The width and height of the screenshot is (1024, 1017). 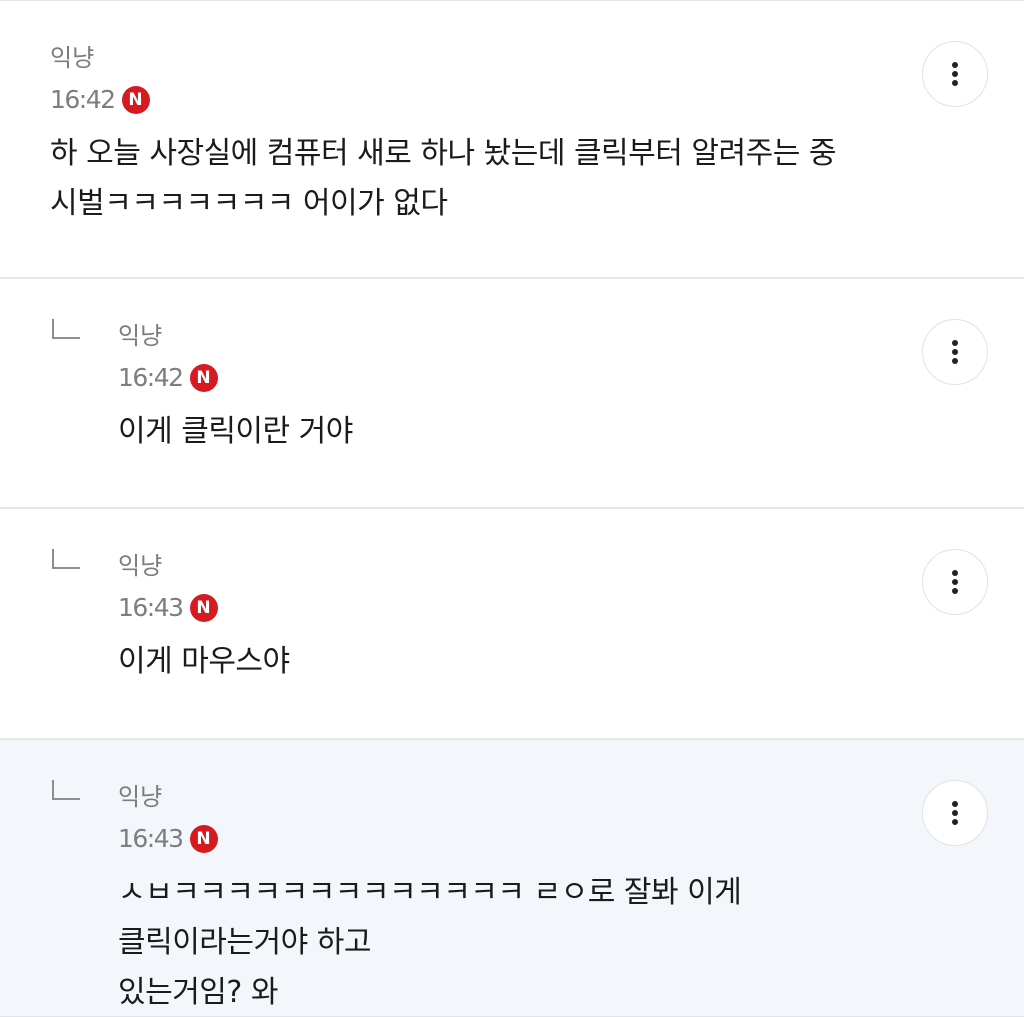 I want to click on comment-text-line: 이게 클릭이란 거야, so click(x=235, y=431).